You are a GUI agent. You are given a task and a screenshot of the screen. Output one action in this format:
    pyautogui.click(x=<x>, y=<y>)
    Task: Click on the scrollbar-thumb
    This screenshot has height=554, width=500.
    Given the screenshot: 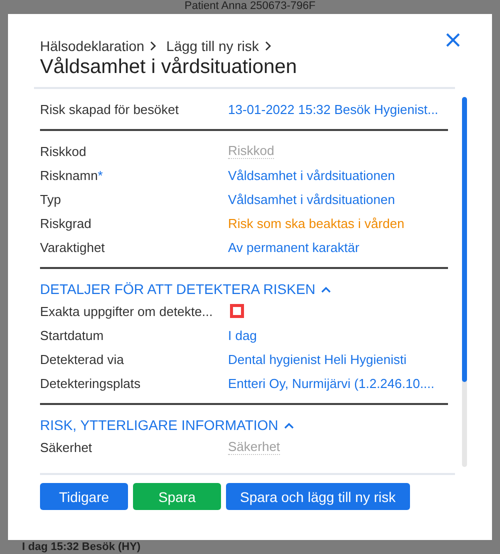 What is the action you would take?
    pyautogui.click(x=464, y=239)
    